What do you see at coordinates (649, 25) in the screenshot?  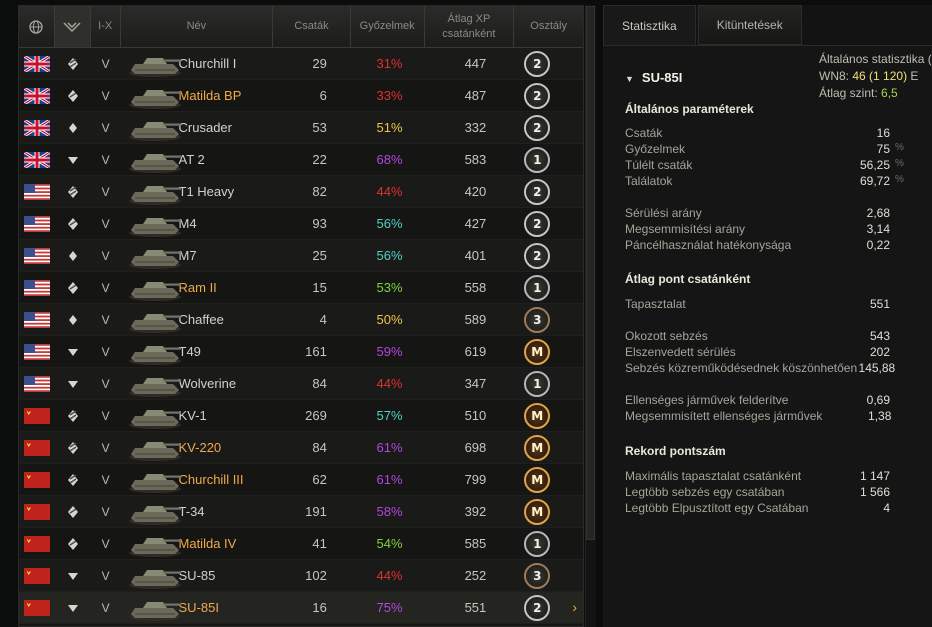 I see `tab-statistics: Statisztika` at bounding box center [649, 25].